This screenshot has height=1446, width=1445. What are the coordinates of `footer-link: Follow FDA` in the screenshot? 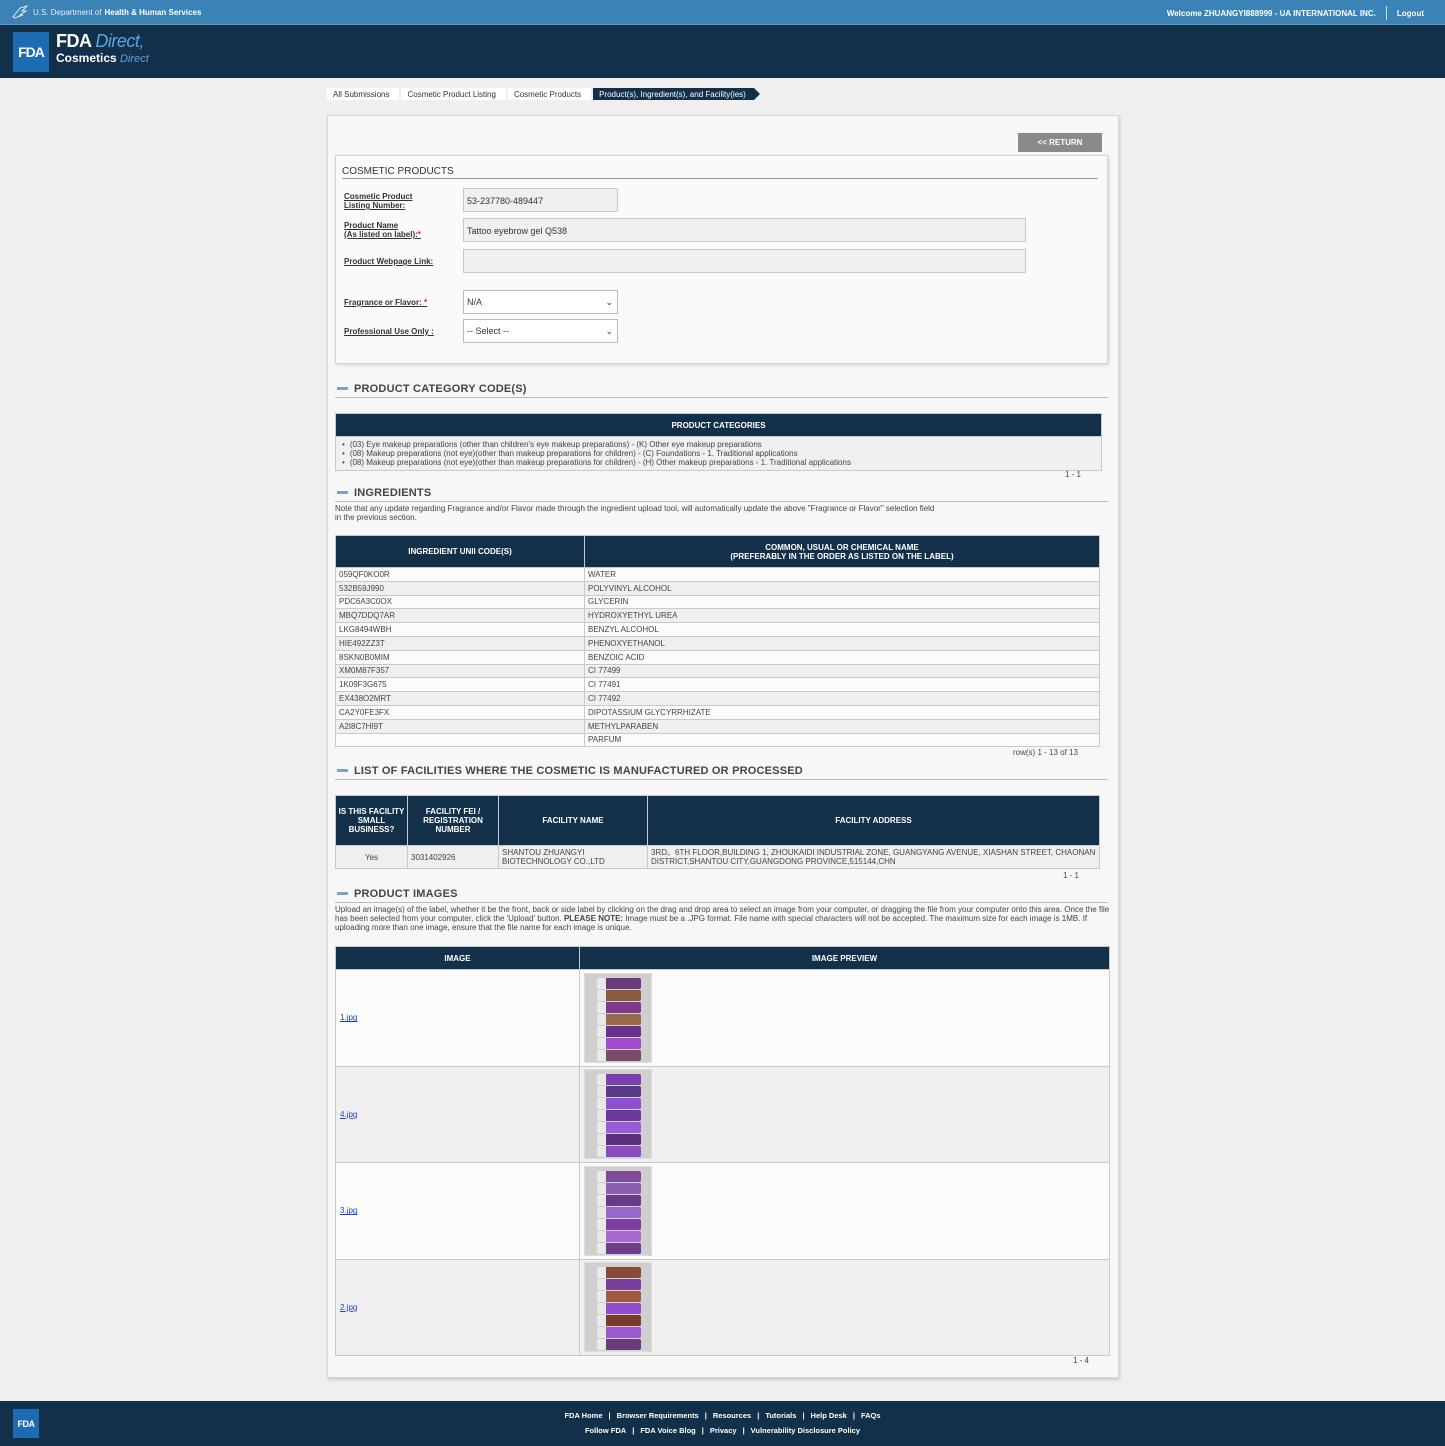 It's located at (605, 1430).